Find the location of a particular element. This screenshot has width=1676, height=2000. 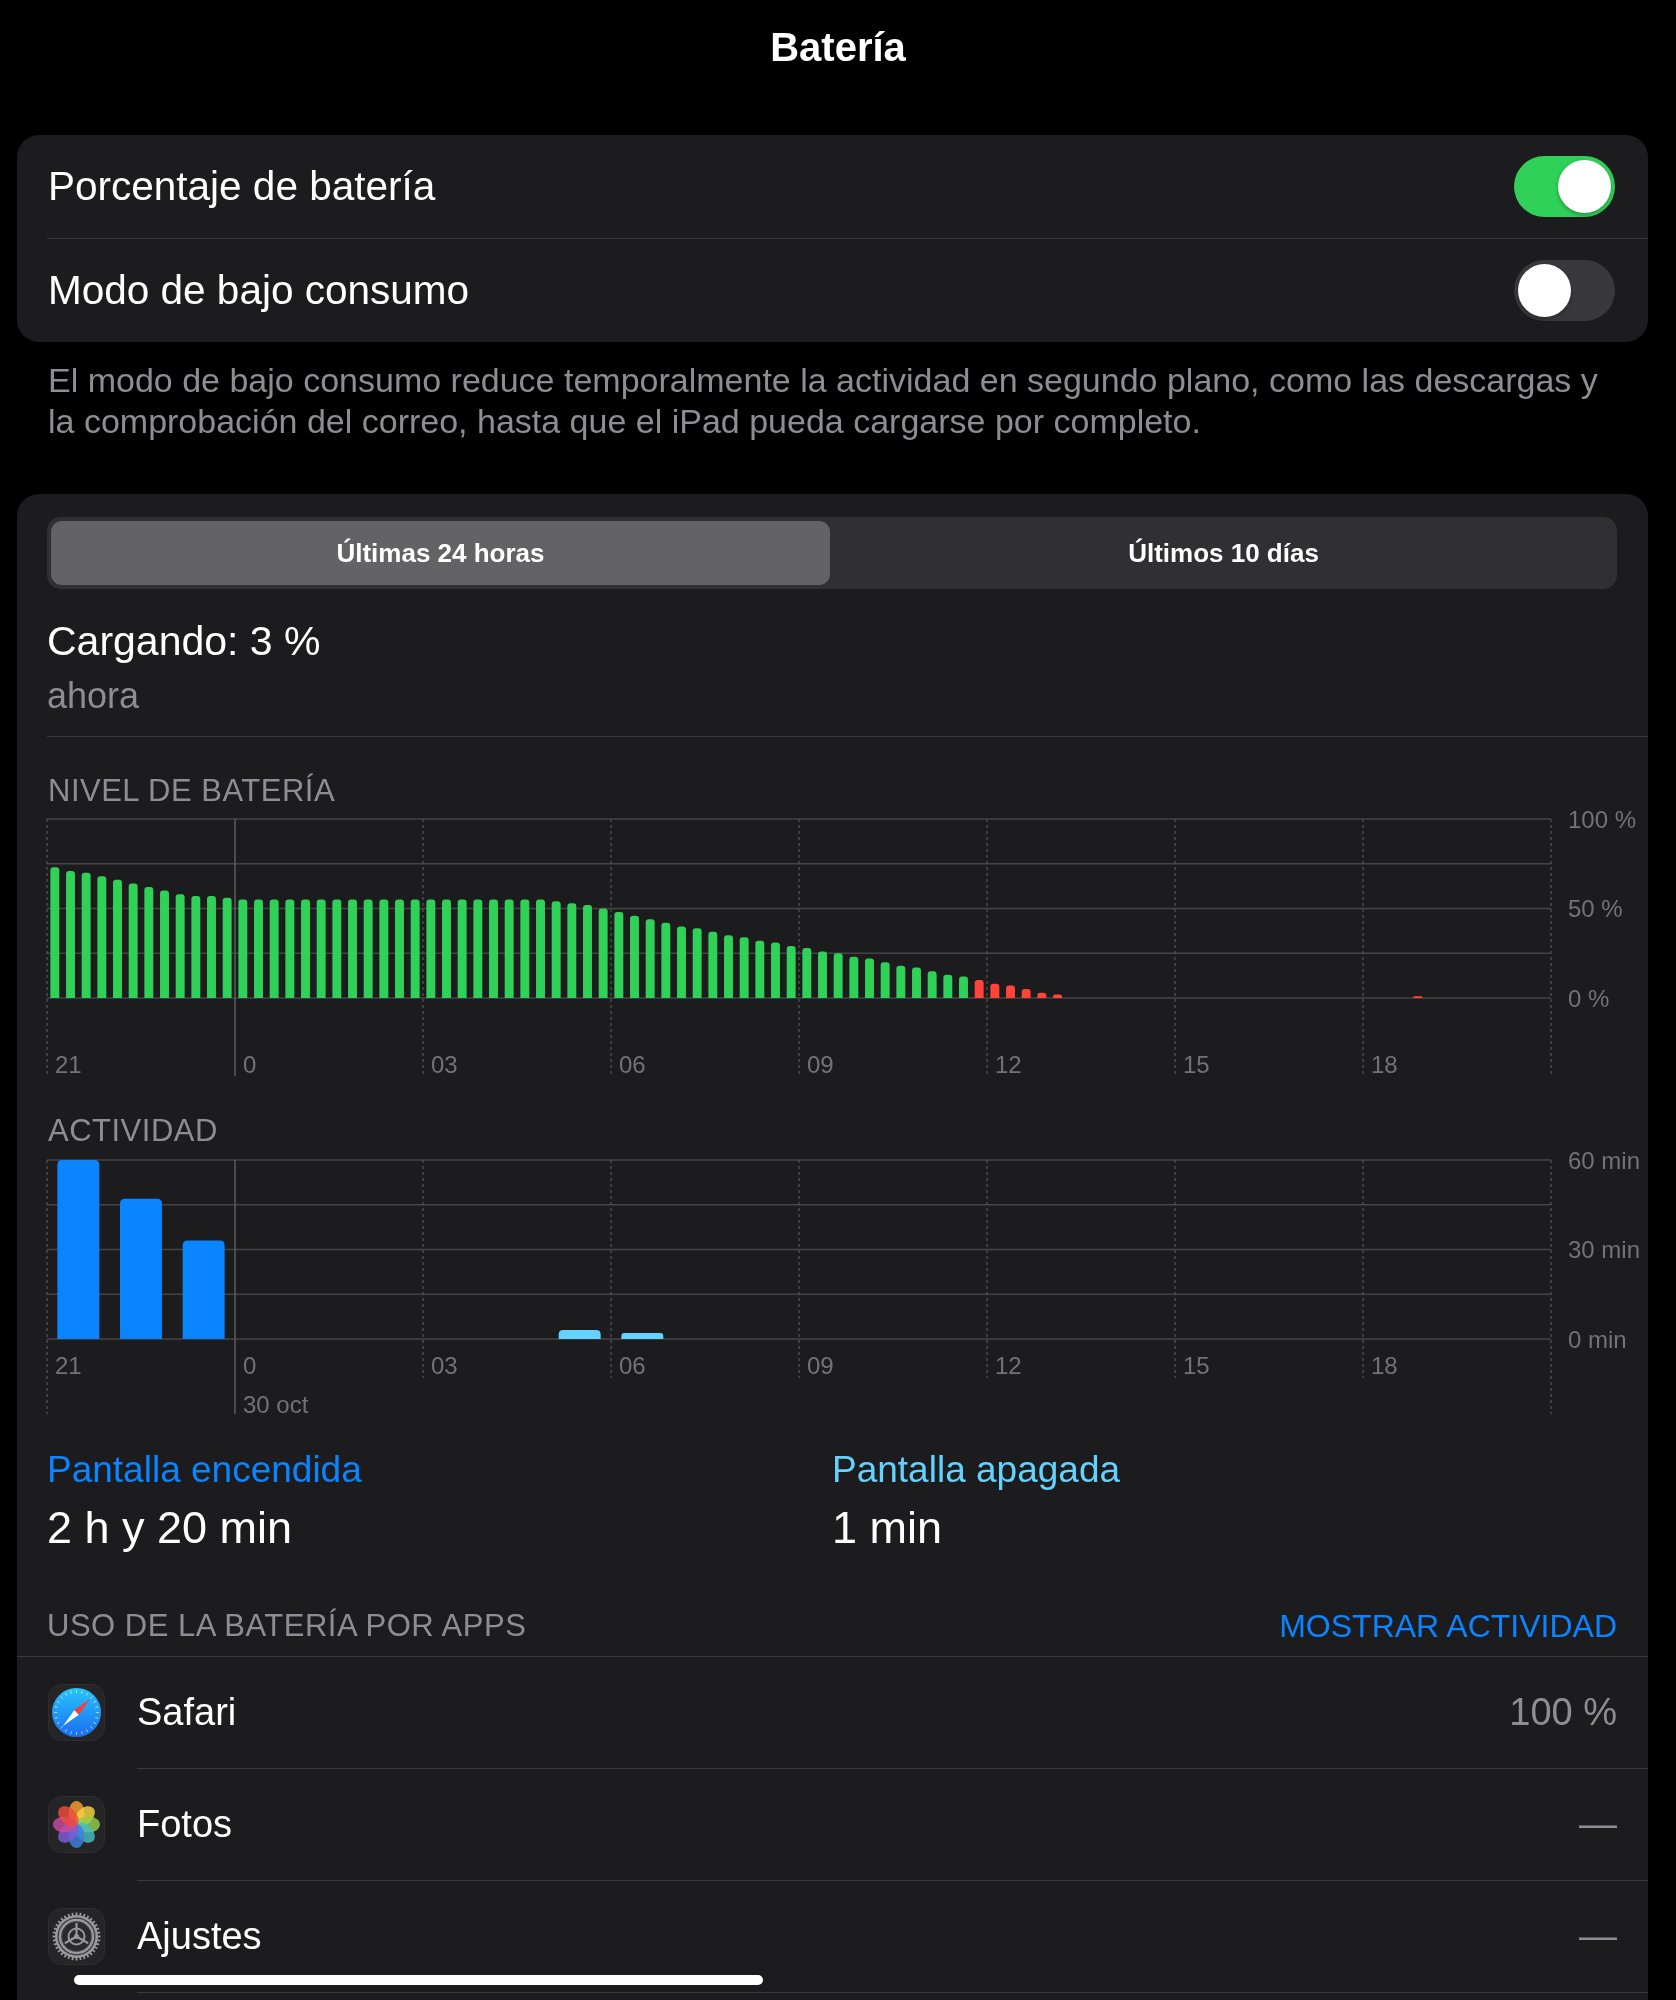

y-axis-label: 30 min is located at coordinates (1604, 1249).